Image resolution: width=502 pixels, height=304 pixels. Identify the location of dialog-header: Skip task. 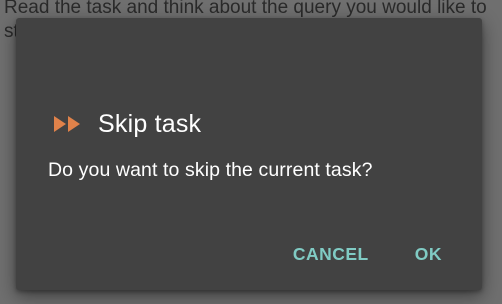
(126, 124).